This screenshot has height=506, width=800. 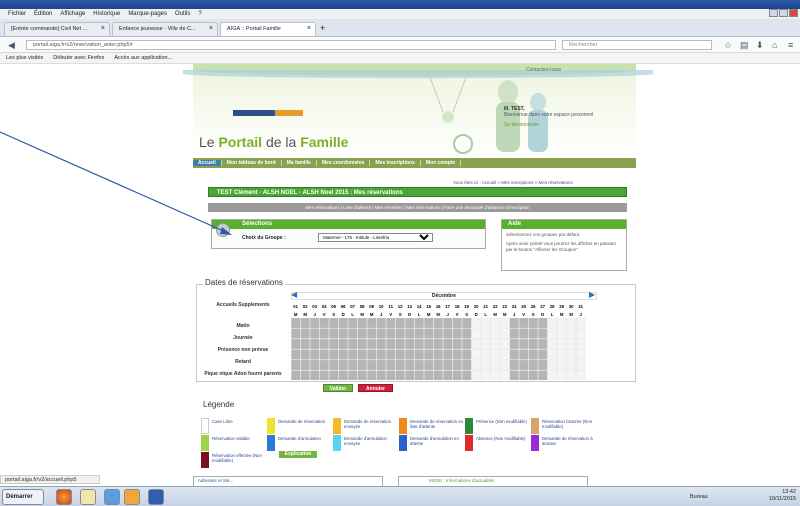 I want to click on valider-button: Valider, so click(x=338, y=388).